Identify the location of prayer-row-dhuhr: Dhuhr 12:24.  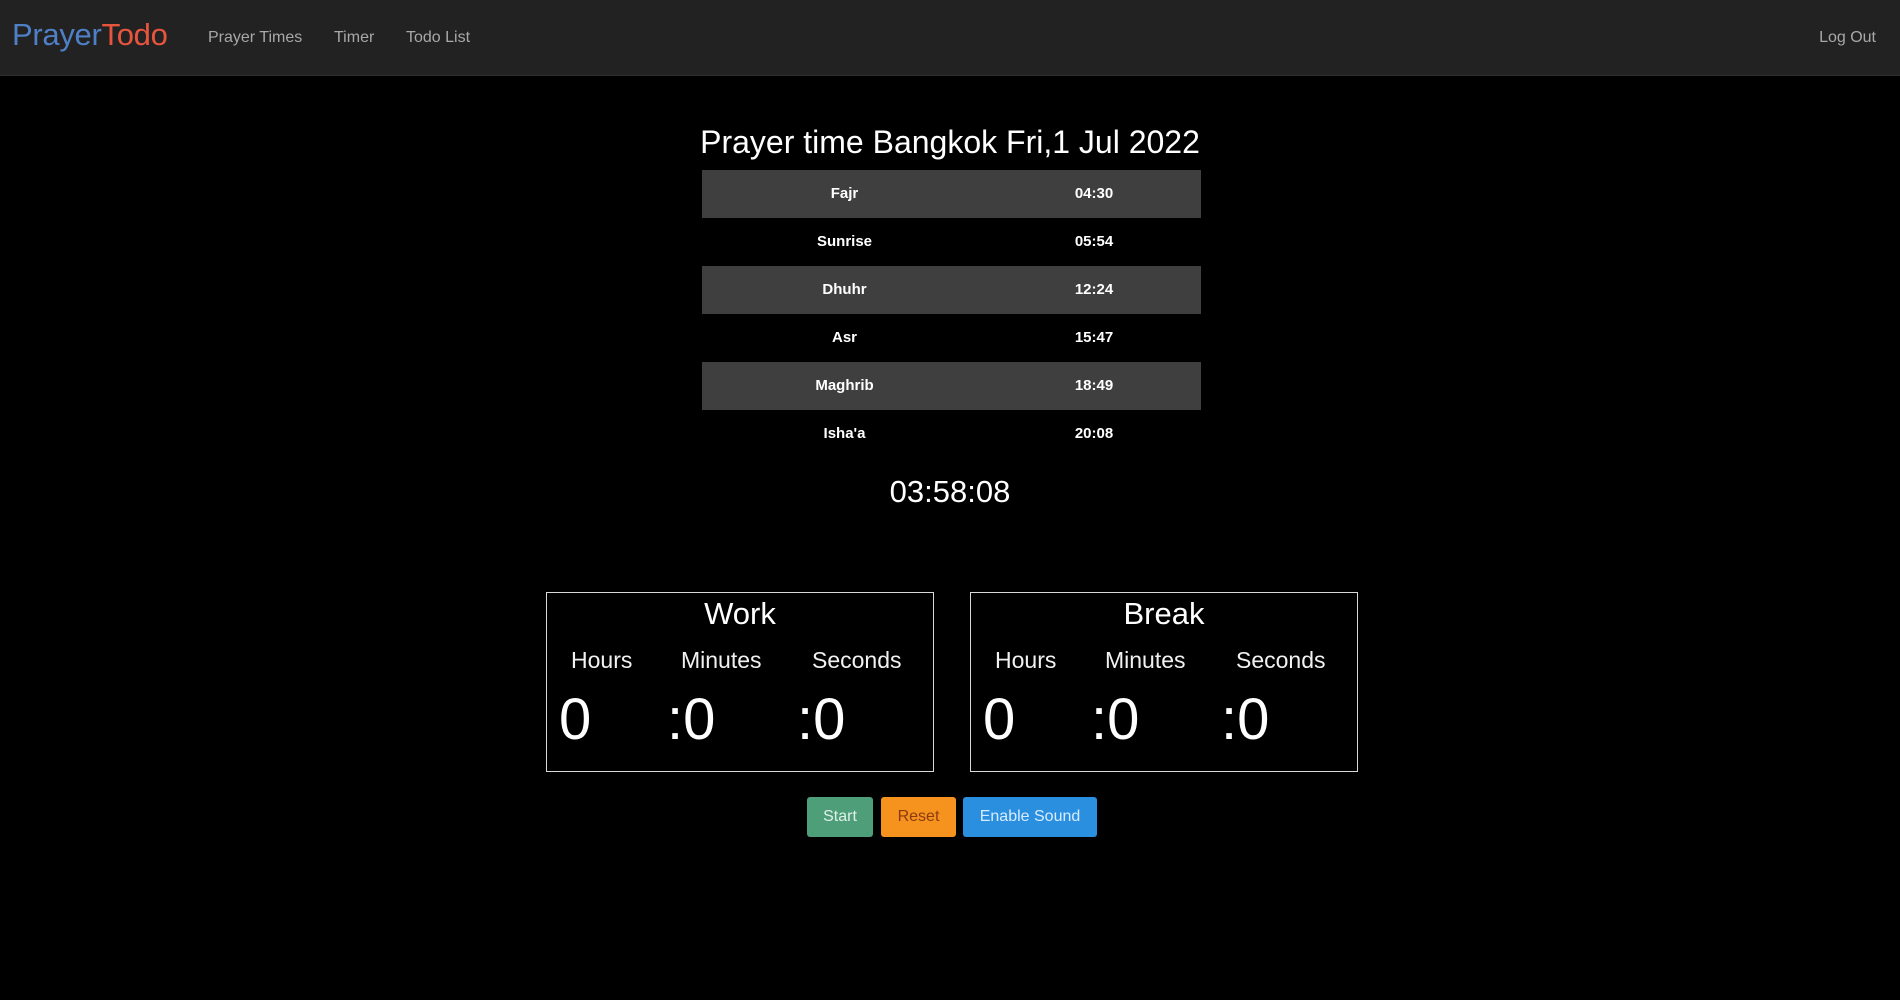
(951, 290).